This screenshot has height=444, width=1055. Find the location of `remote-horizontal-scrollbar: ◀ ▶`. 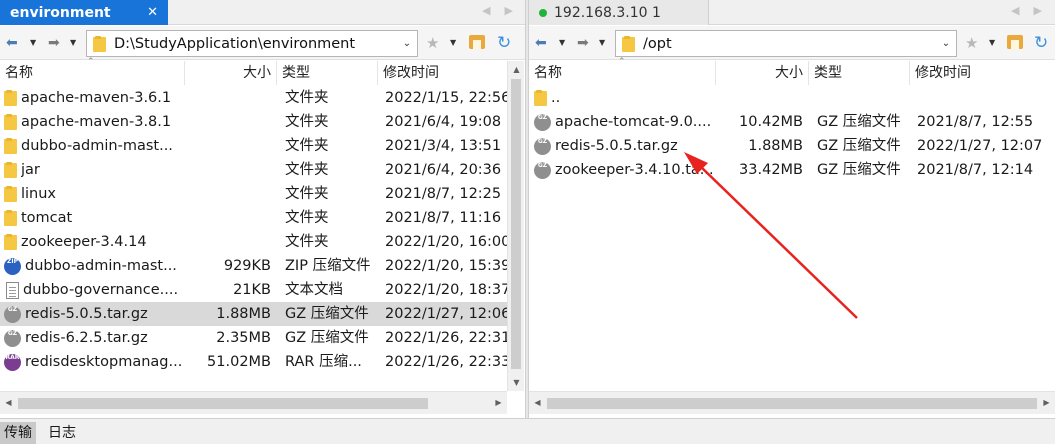

remote-horizontal-scrollbar: ◀ ▶ is located at coordinates (792, 402).